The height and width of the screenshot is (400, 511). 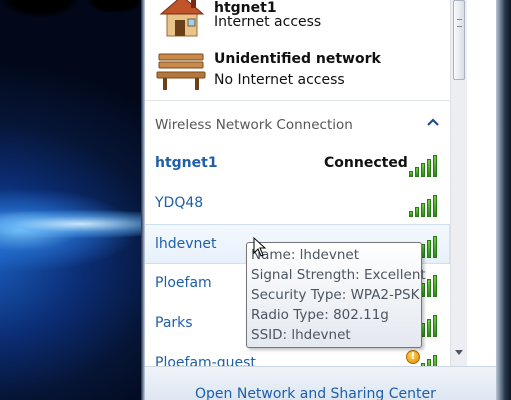 I want to click on scroll-down-arrow-icon, so click(x=459, y=352).